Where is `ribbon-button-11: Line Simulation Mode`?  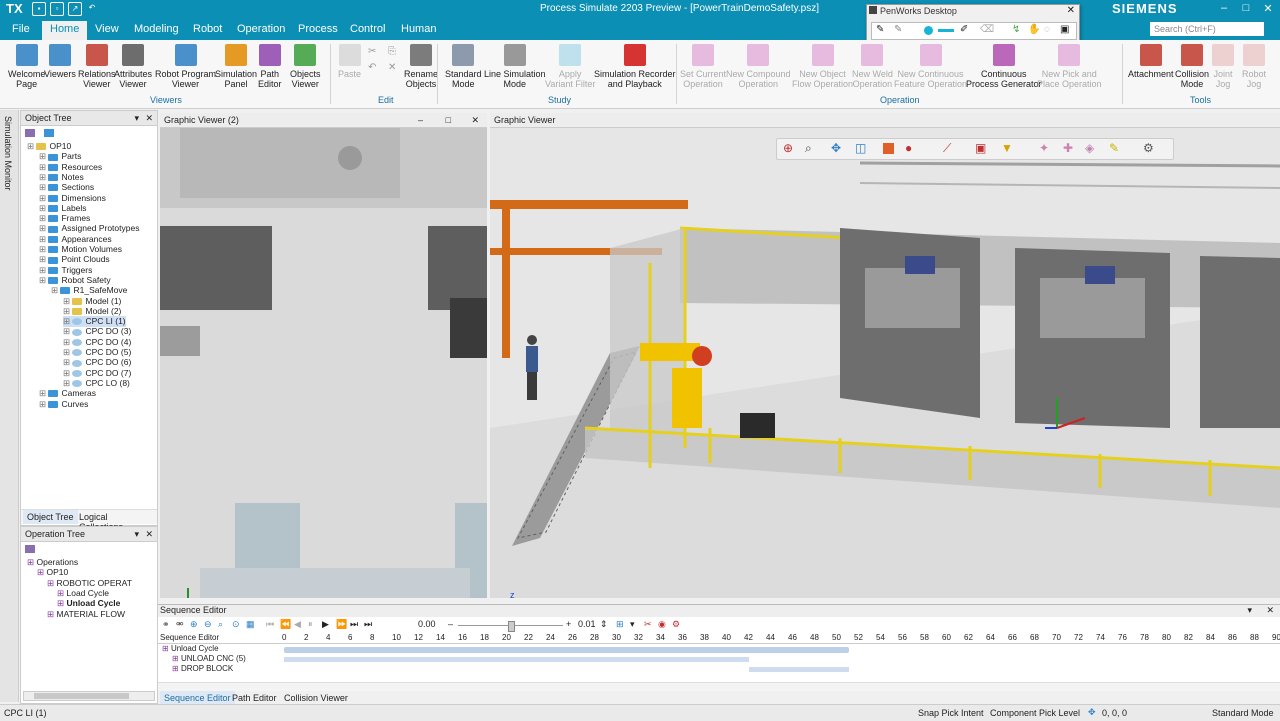 ribbon-button-11: Line Simulation Mode is located at coordinates (515, 66).